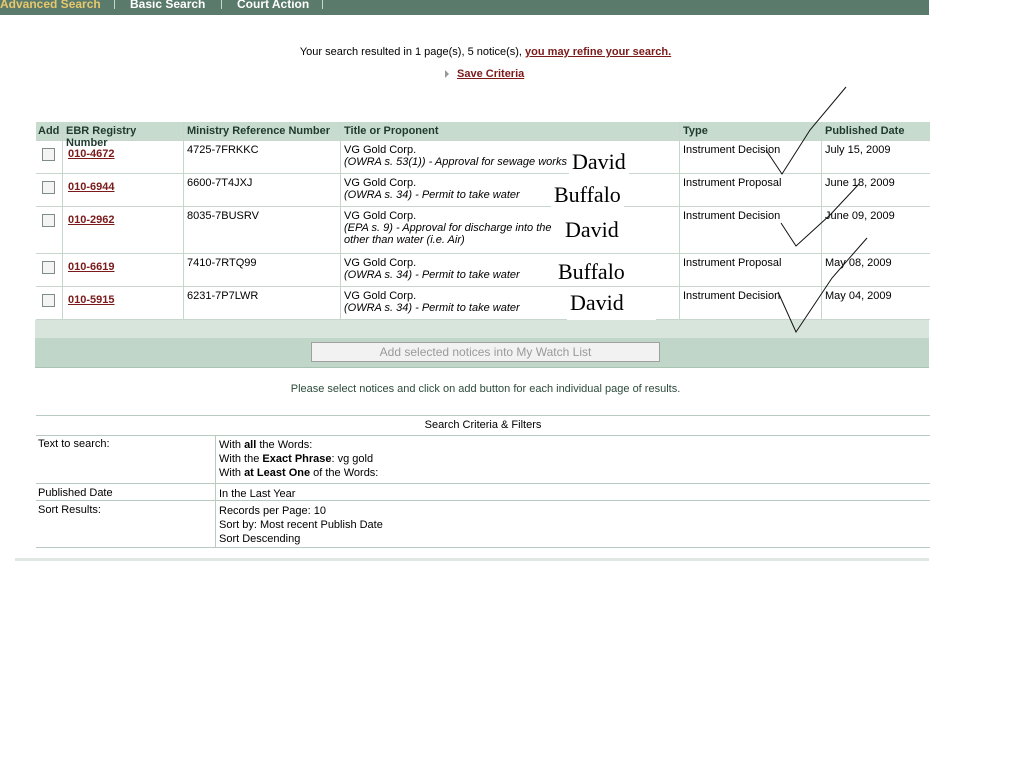 The image size is (1024, 768). What do you see at coordinates (123, 157) in the screenshot?
I see `registry-cell: 010-4672` at bounding box center [123, 157].